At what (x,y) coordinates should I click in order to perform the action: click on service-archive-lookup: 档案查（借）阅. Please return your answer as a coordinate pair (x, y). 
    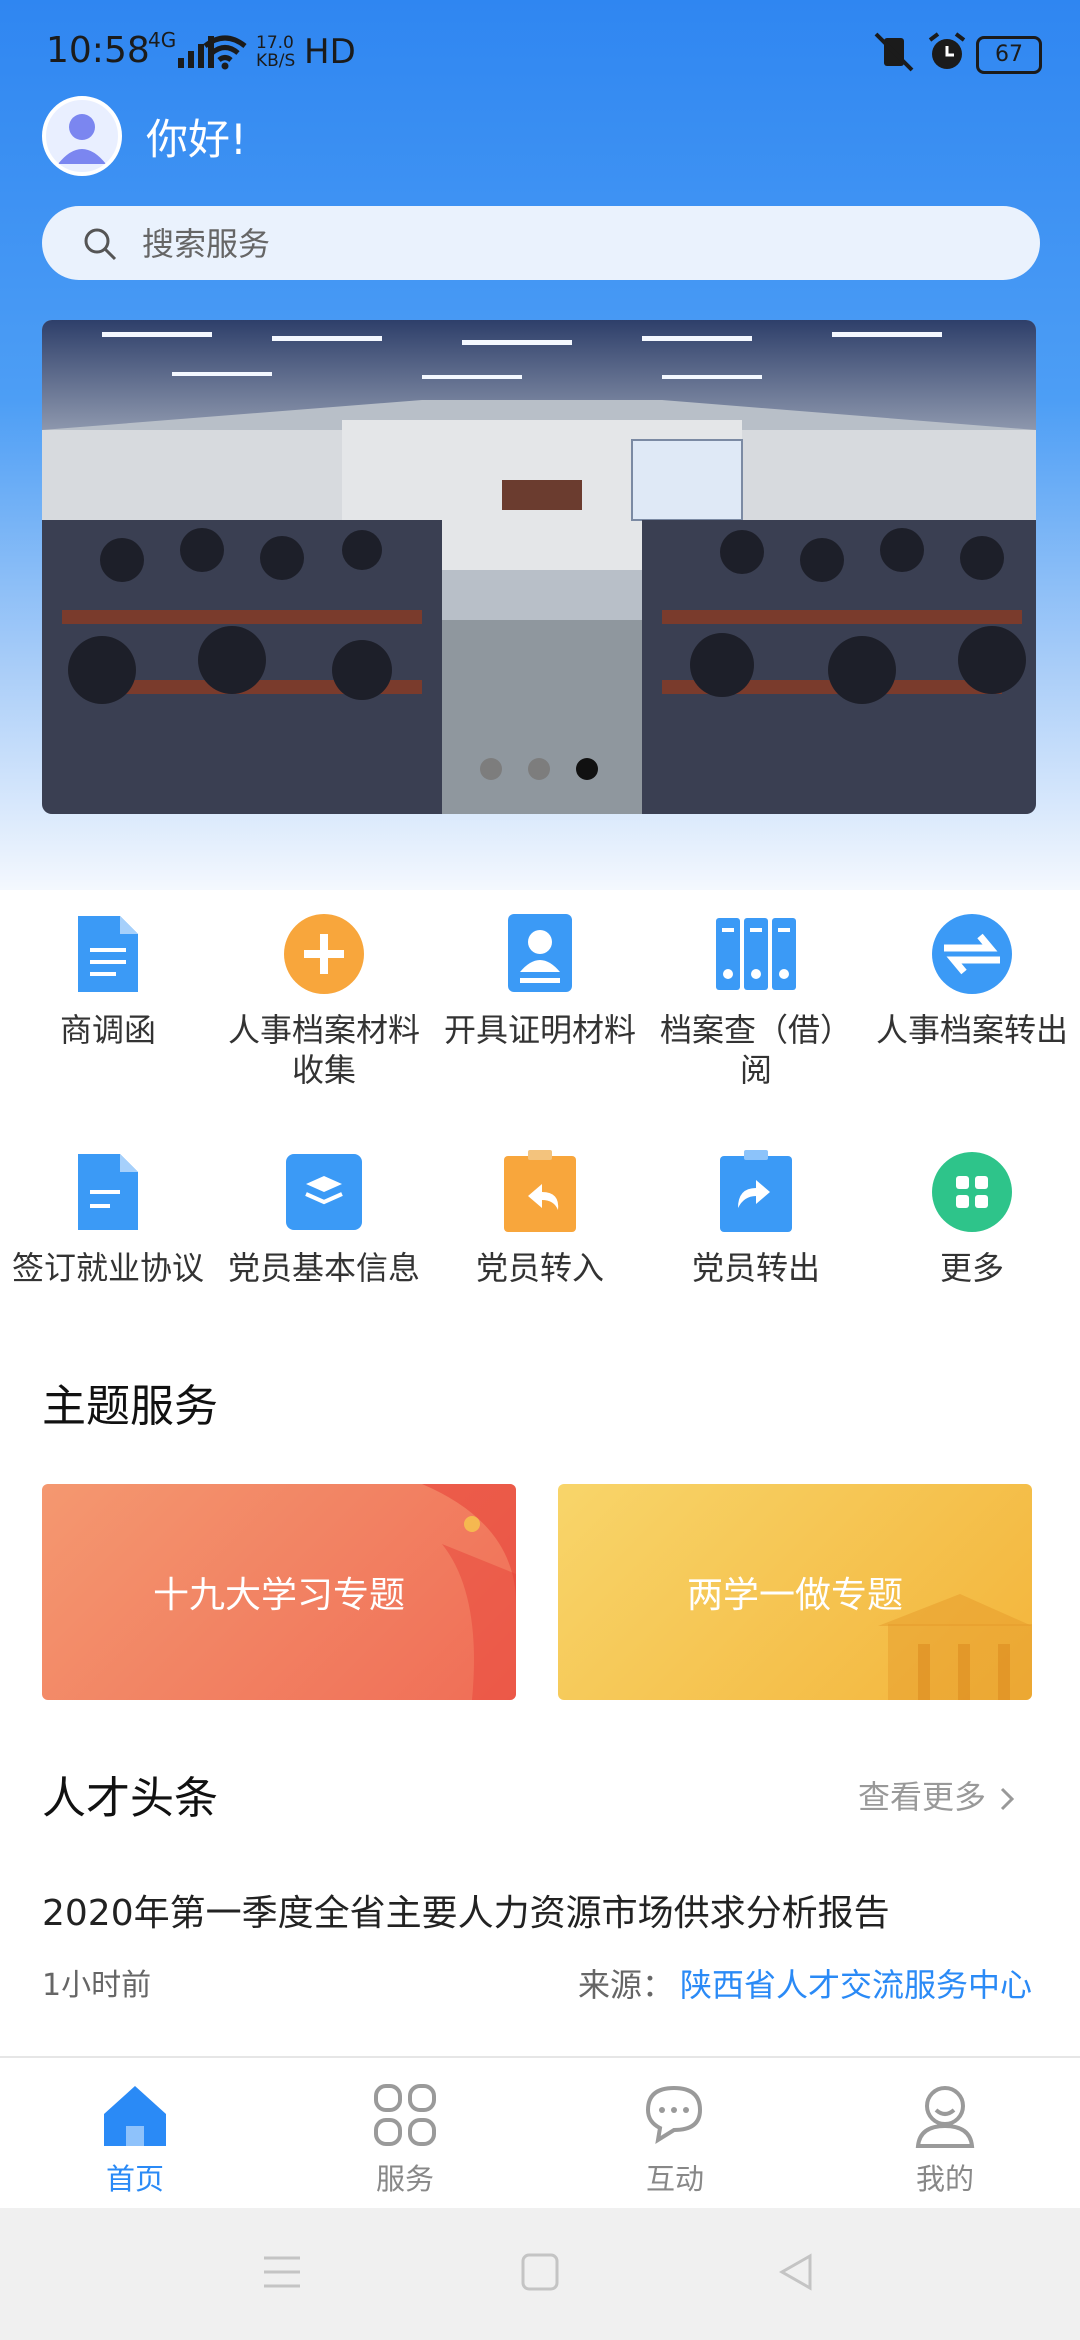
    Looking at the image, I should click on (756, 1001).